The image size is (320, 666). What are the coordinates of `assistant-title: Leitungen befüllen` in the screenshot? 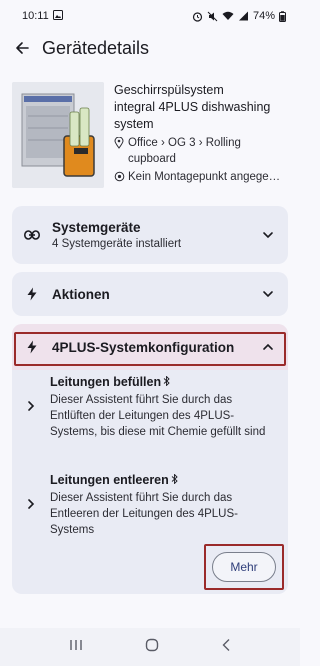 It's located at (163, 382).